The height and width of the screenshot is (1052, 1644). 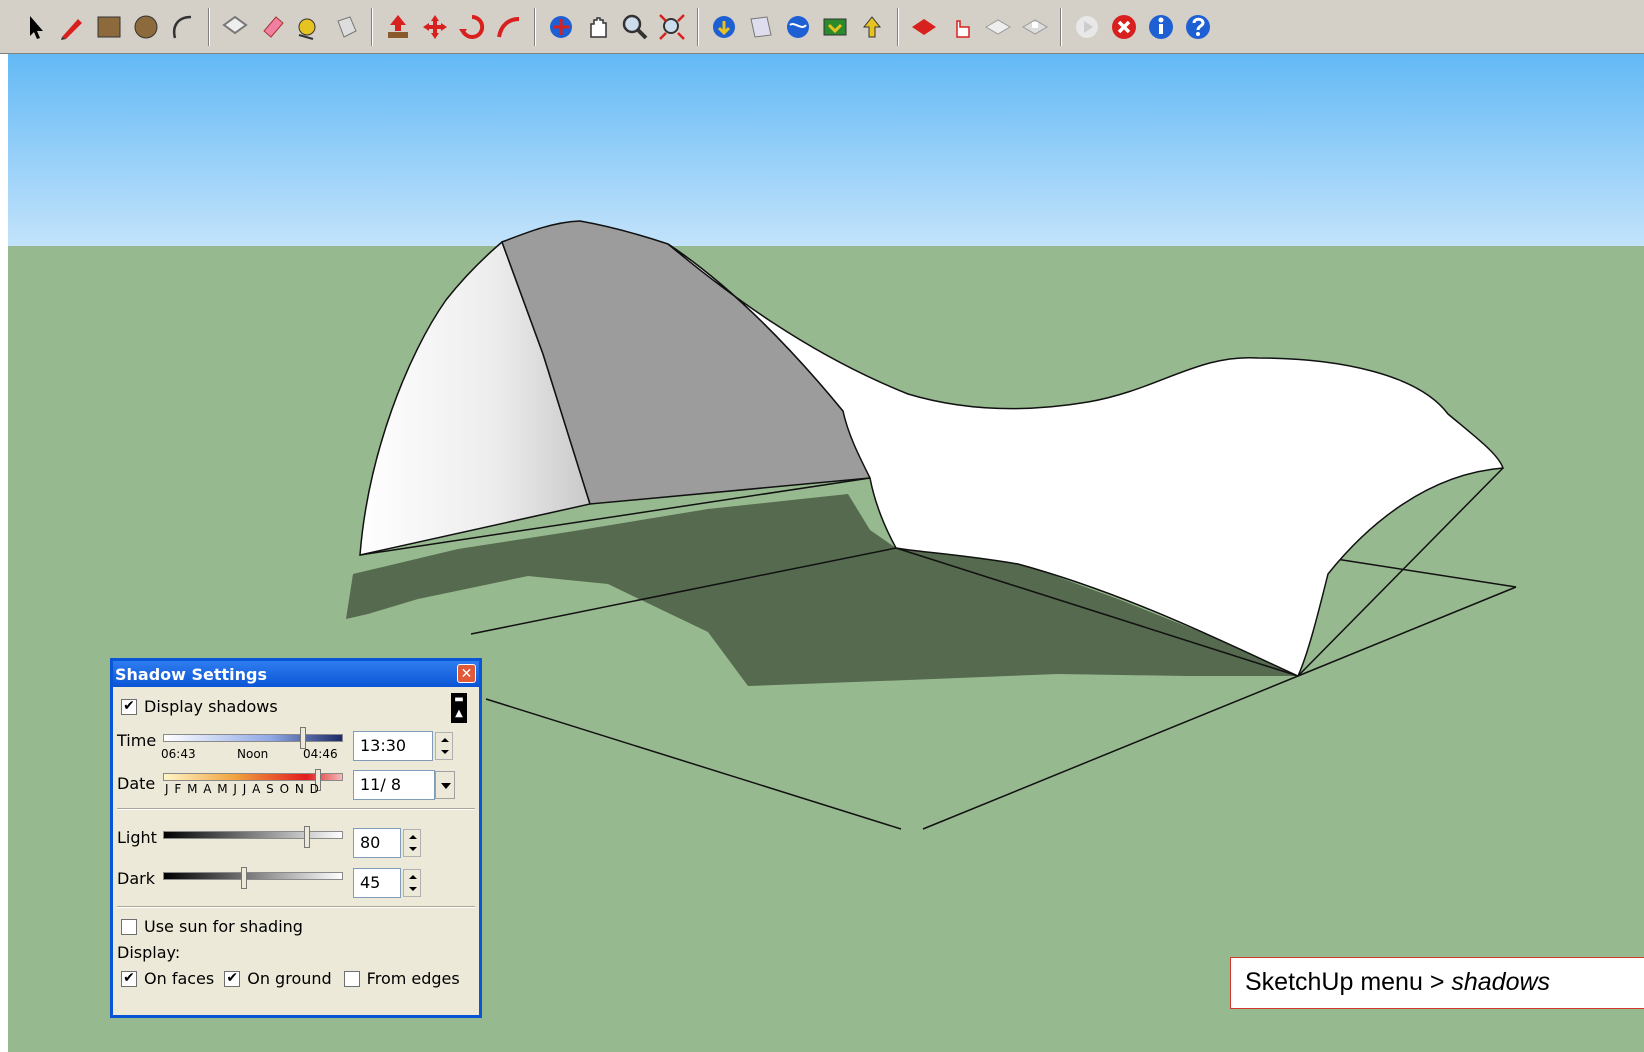 I want to click on time-start-tick: 06:43, so click(x=178, y=754).